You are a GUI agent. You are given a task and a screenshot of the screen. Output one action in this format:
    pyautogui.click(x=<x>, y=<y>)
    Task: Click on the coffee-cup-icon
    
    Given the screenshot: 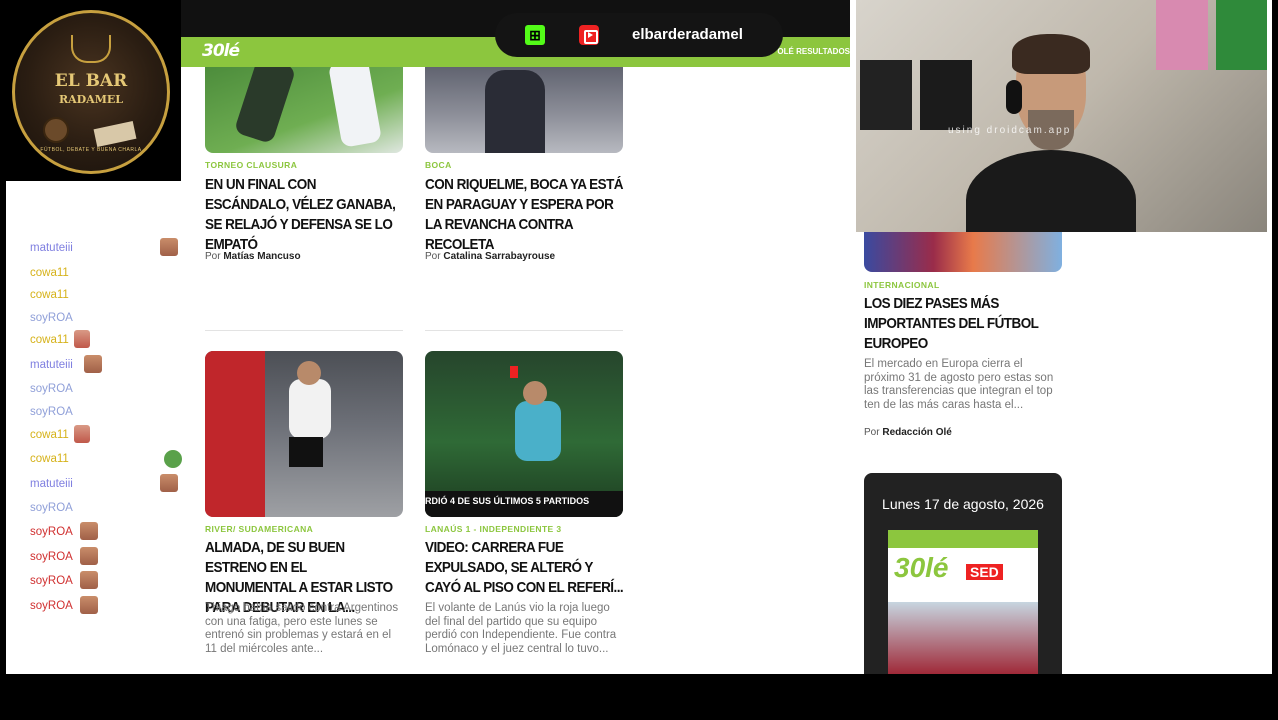 What is the action you would take?
    pyautogui.click(x=91, y=49)
    